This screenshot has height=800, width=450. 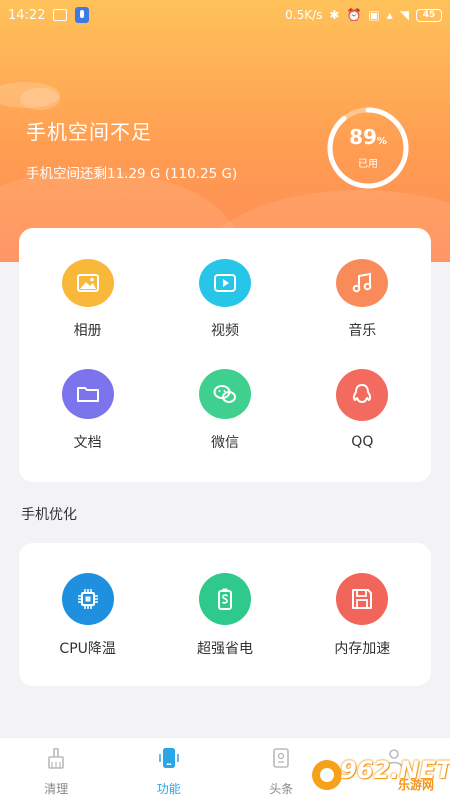 I want to click on category-qq-button: QQ, so click(x=362, y=396).